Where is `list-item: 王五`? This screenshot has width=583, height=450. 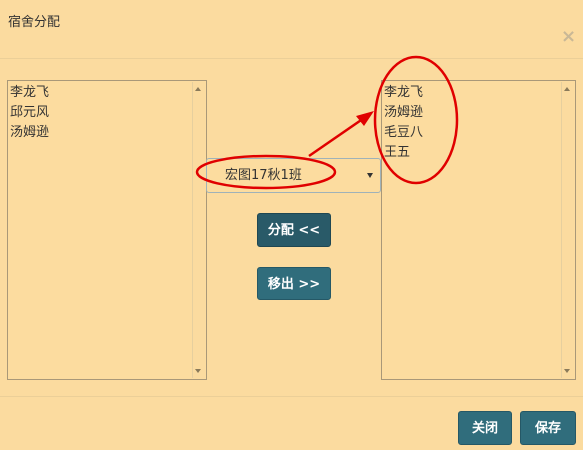
list-item: 王五 is located at coordinates (403, 153).